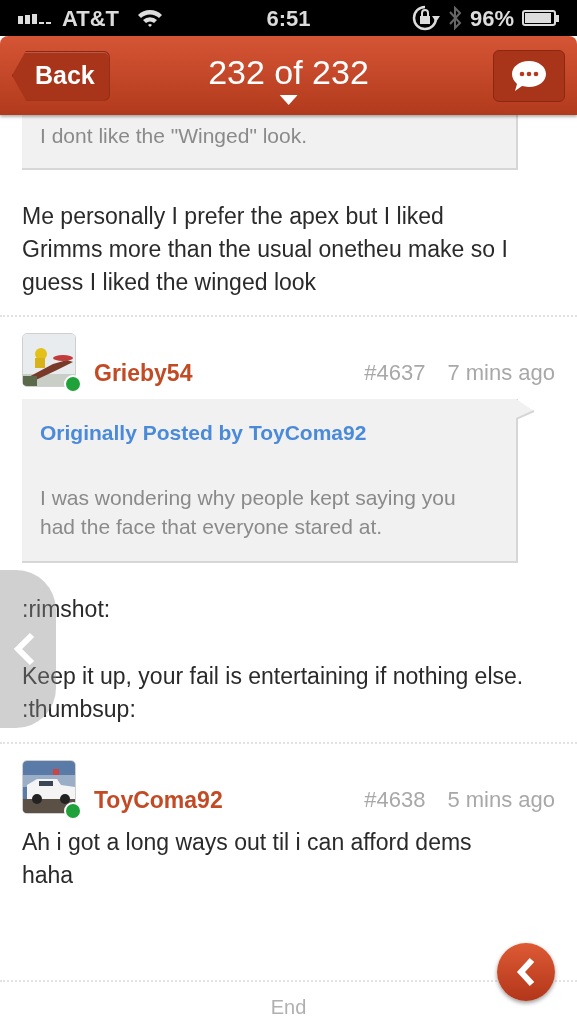 The image size is (577, 1024). I want to click on page-title: 232 of 232, so click(288, 72).